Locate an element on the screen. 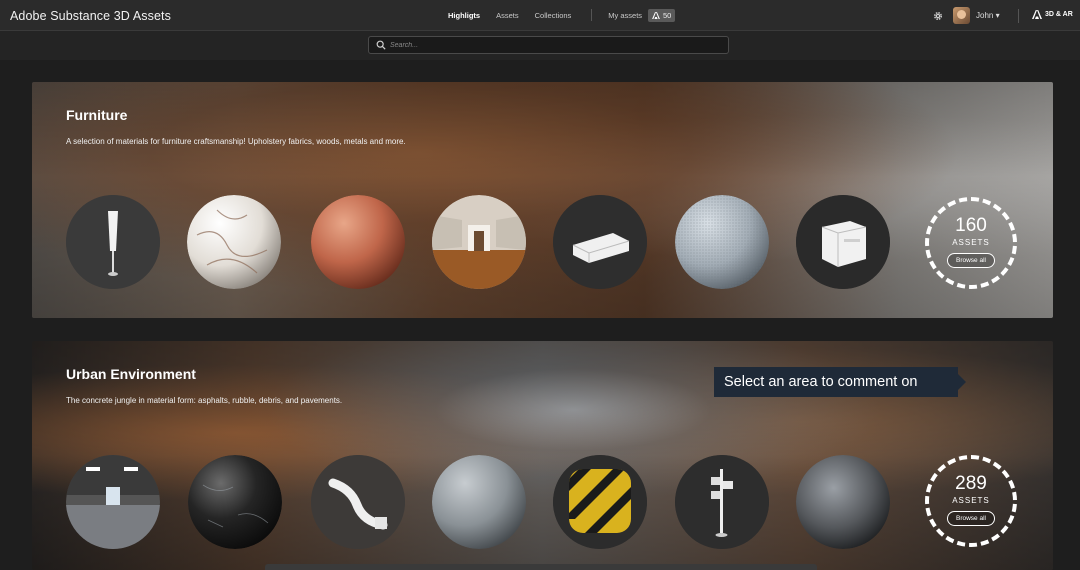  avatar is located at coordinates (961, 15).